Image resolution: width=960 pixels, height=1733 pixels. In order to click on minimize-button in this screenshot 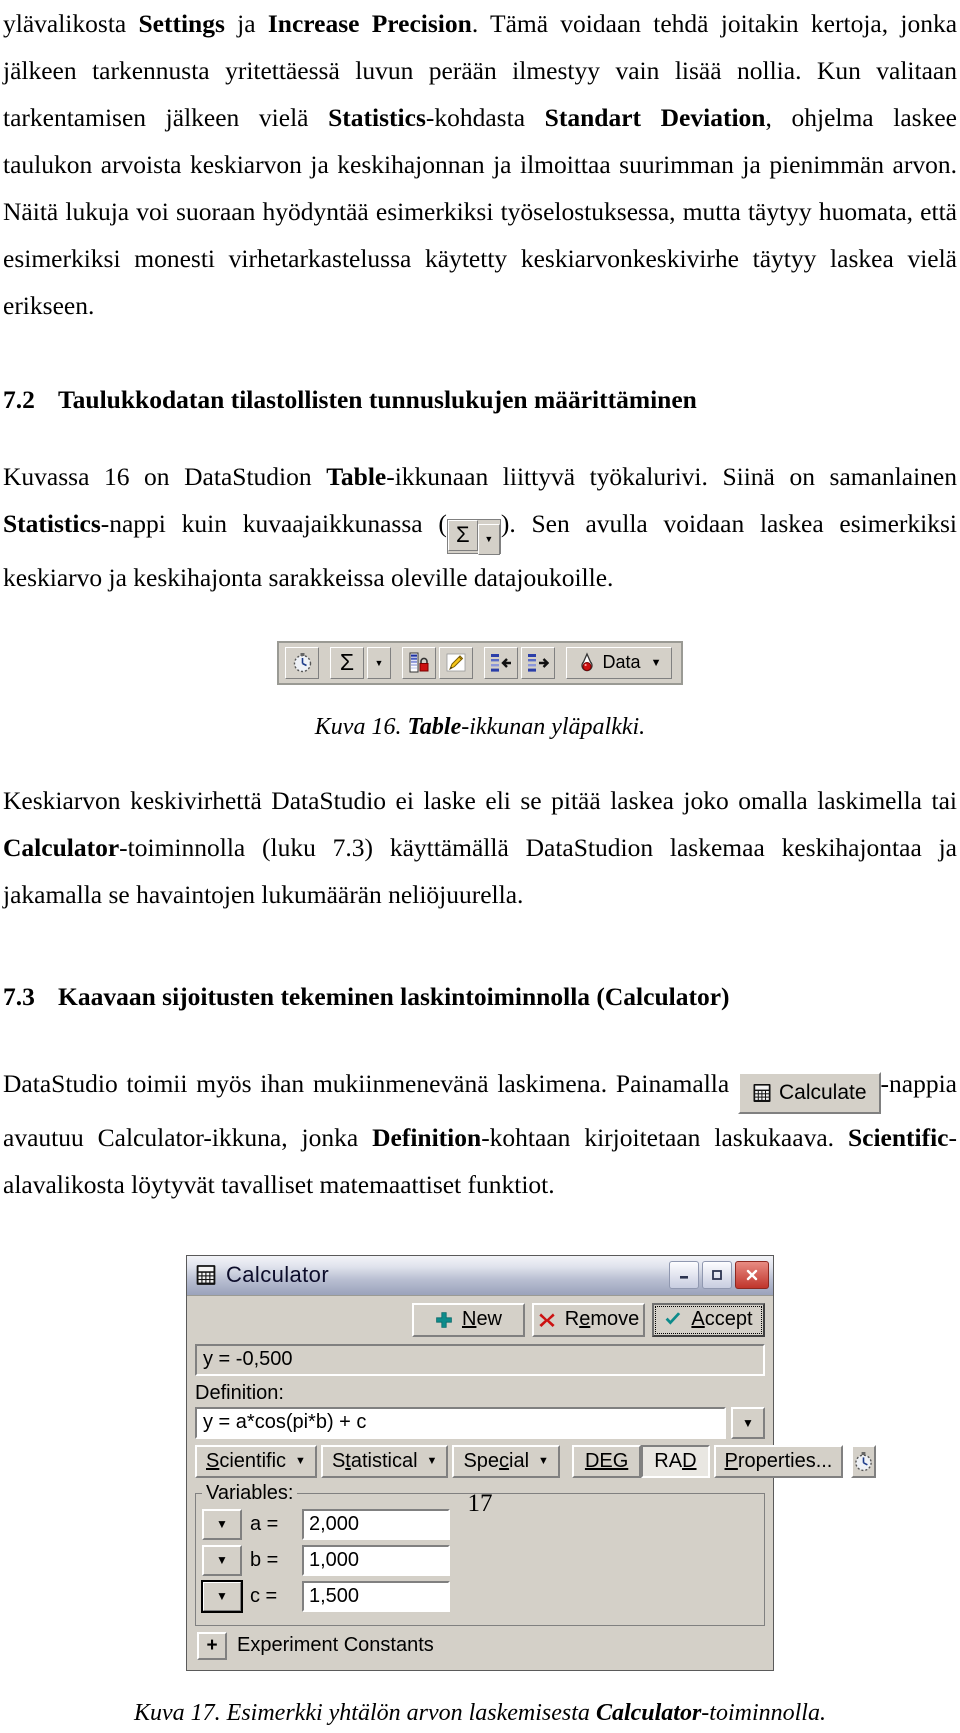, I will do `click(684, 1275)`.